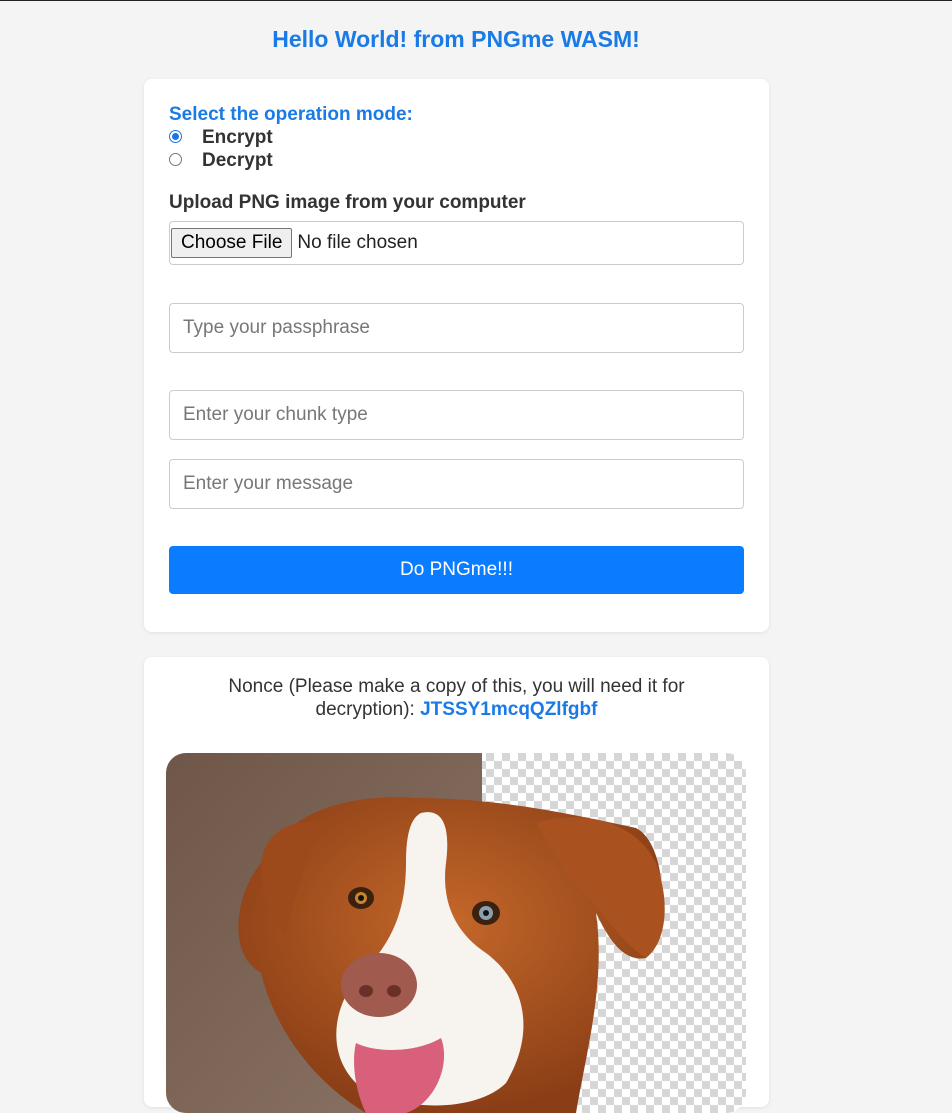 Image resolution: width=952 pixels, height=1113 pixels. I want to click on encrypt-option: Encrypt, so click(221, 138).